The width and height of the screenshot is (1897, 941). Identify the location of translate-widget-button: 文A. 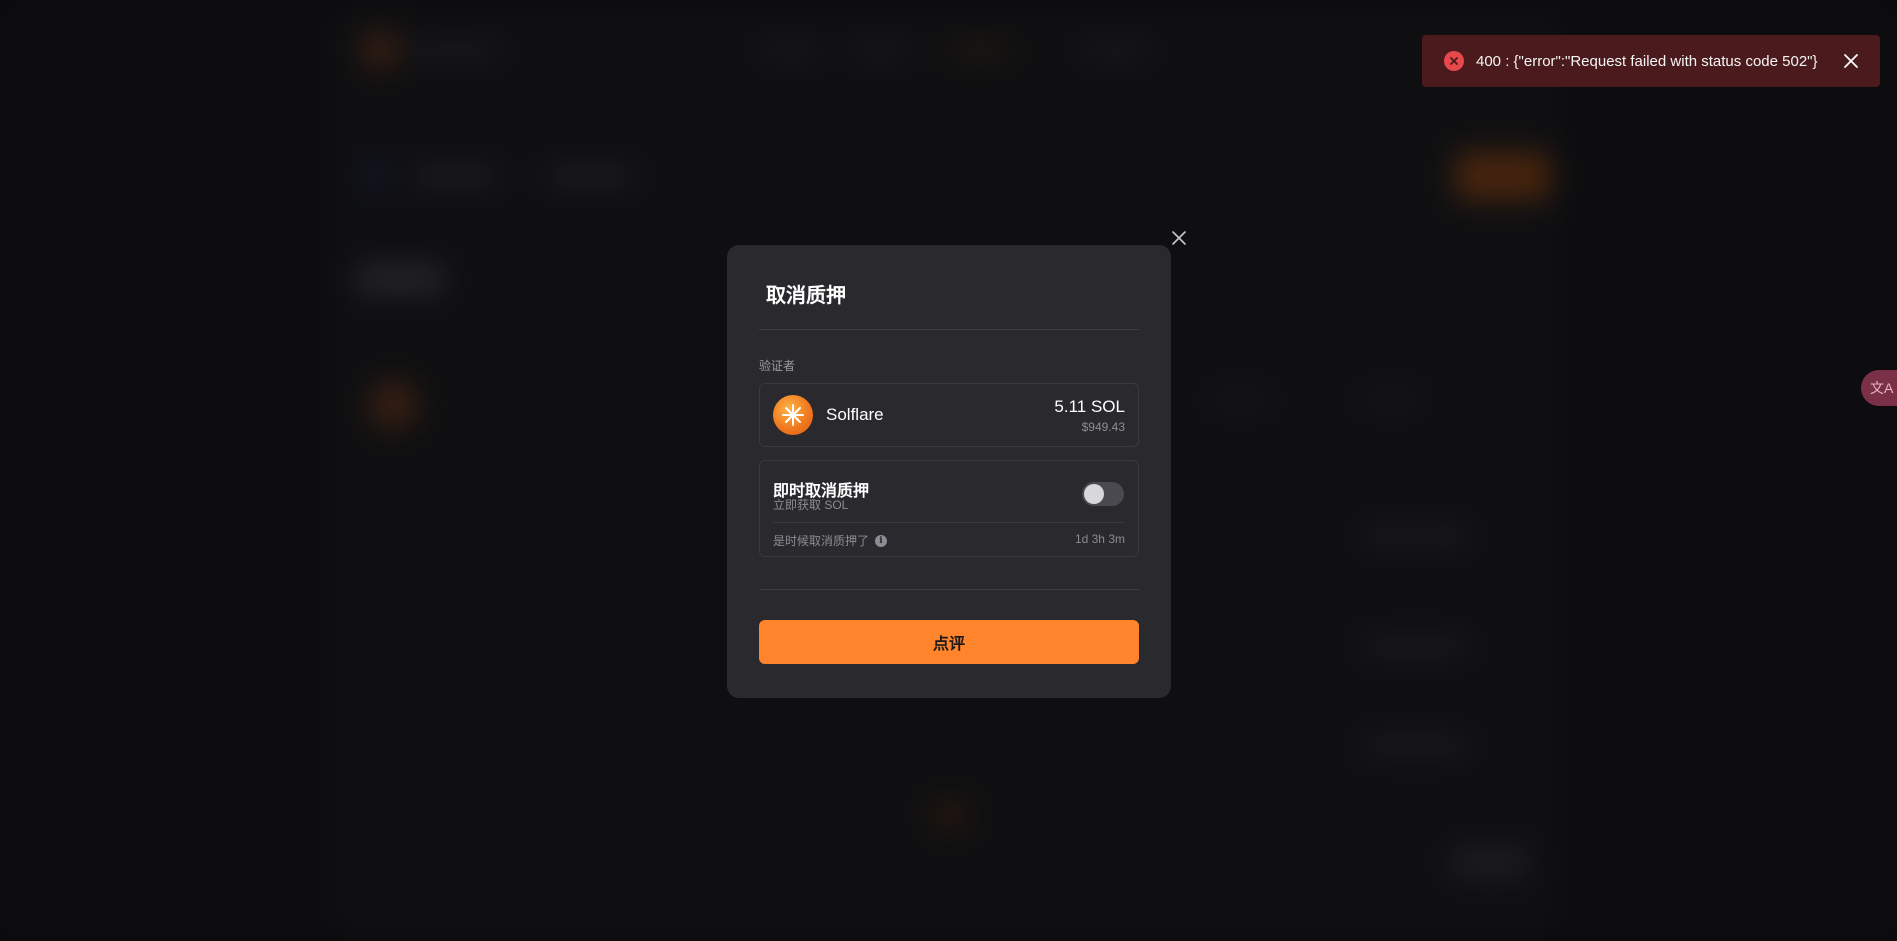
(1879, 388).